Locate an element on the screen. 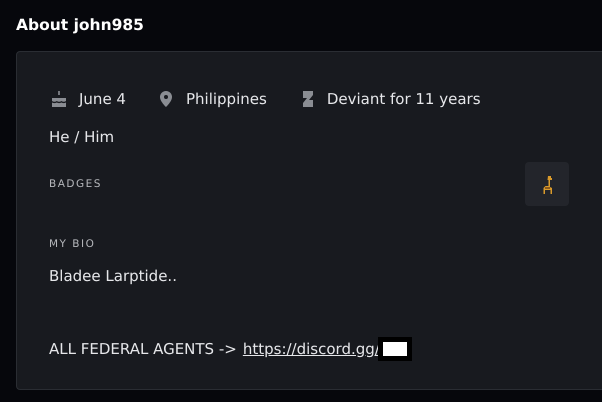 This screenshot has height=402, width=602. fact-text: Philippines is located at coordinates (226, 99).